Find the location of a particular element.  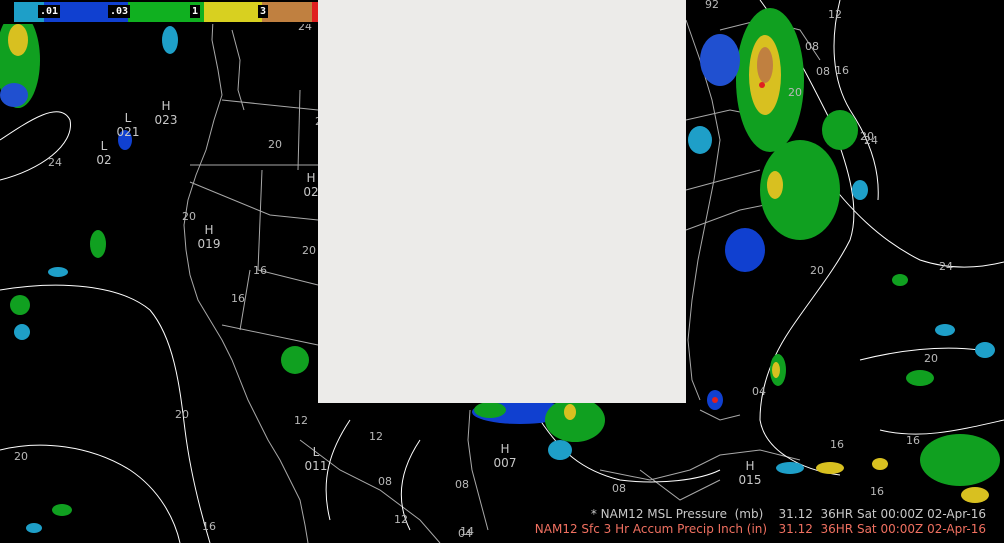

isobar-label: 92 is located at coordinates (712, 5).